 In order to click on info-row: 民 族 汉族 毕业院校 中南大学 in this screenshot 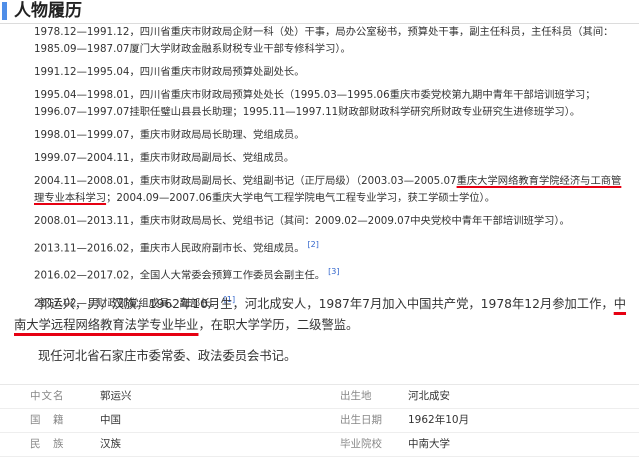, I will do `click(319, 445)`.